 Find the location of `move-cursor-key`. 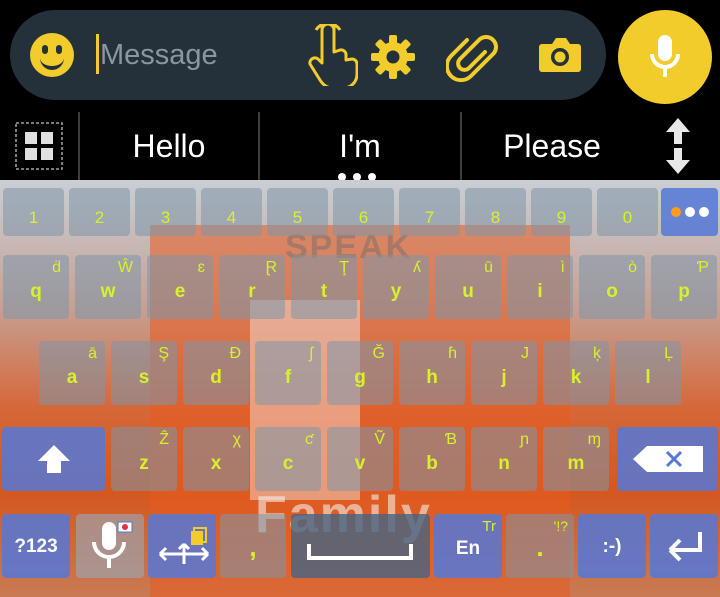

move-cursor-key is located at coordinates (182, 546).